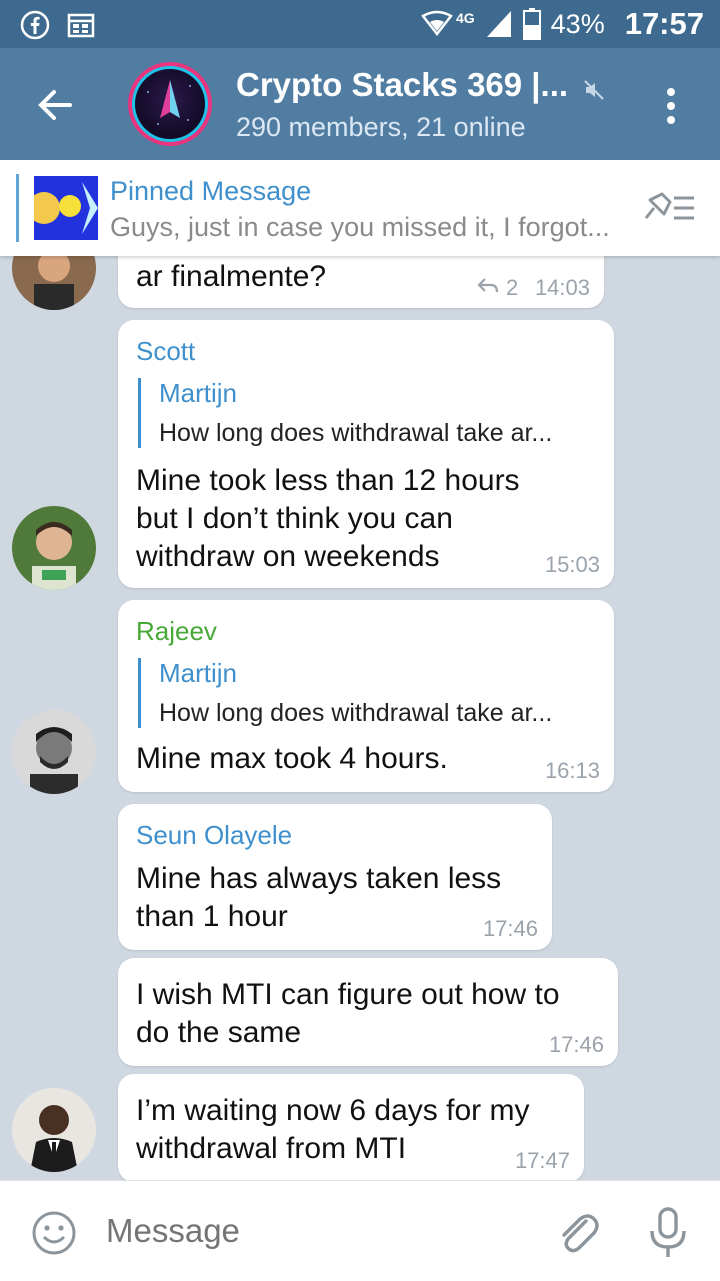  I want to click on message-text: Mine max took 4 hours., so click(292, 758).